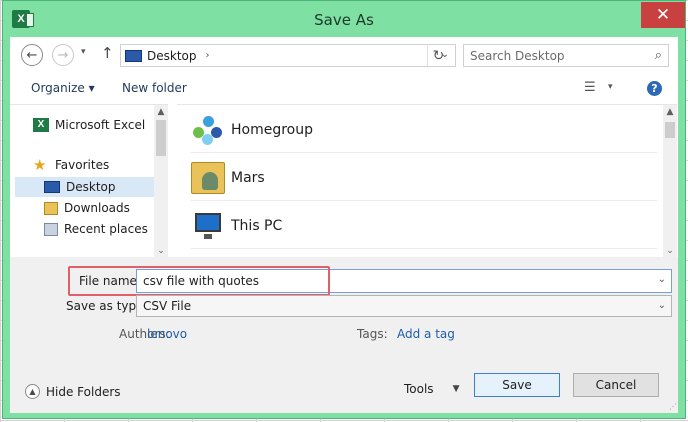  I want to click on star-icon: ★, so click(40, 165).